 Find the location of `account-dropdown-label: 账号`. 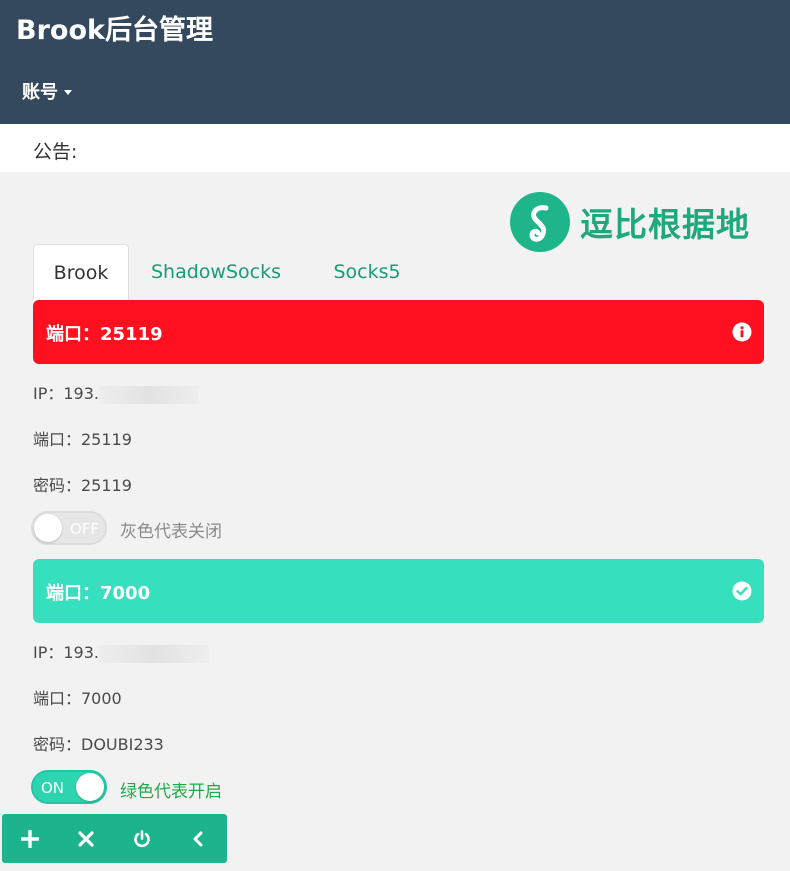

account-dropdown-label: 账号 is located at coordinates (40, 92).